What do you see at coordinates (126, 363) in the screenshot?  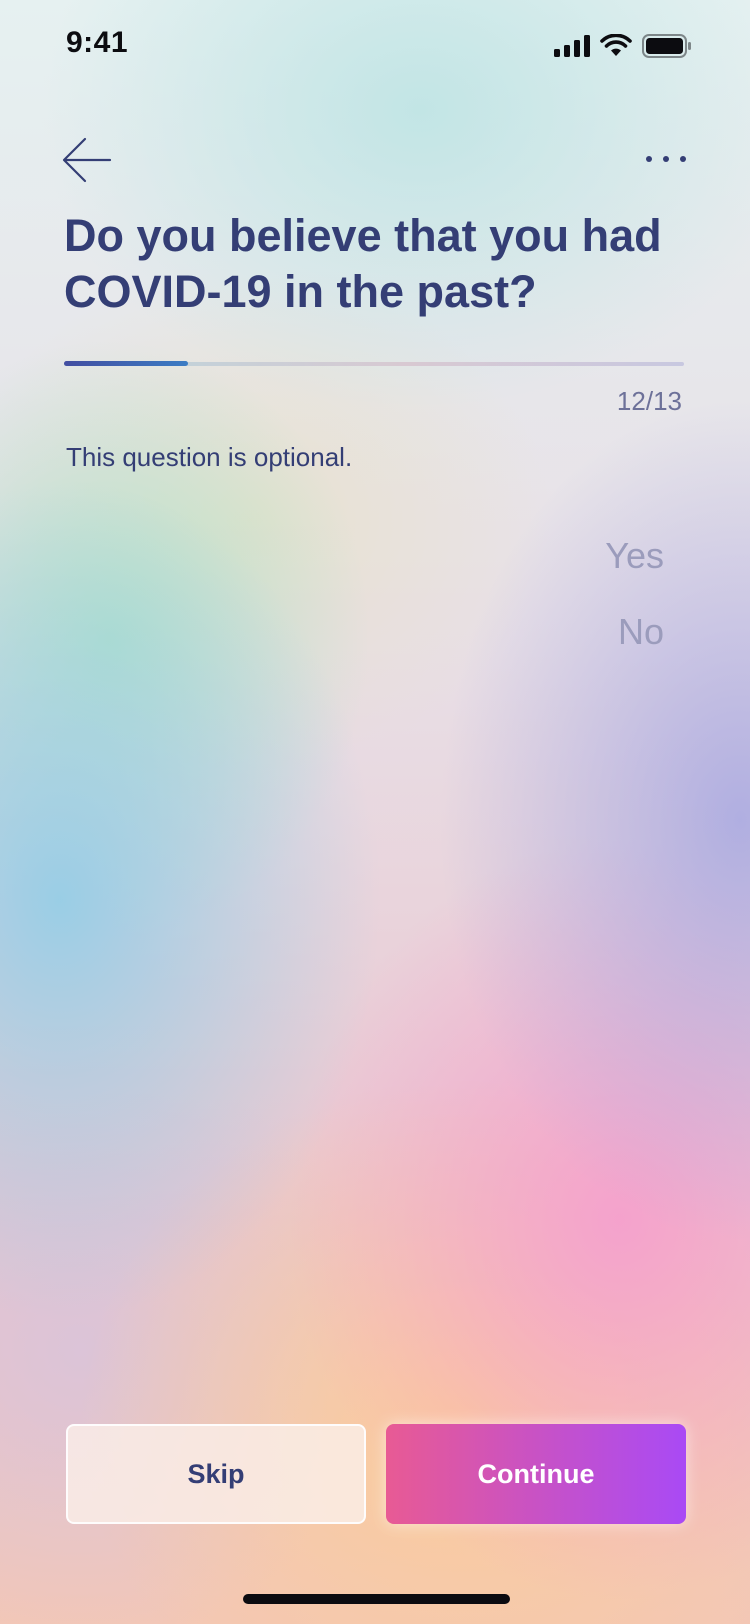 I see `progress-bar-fill` at bounding box center [126, 363].